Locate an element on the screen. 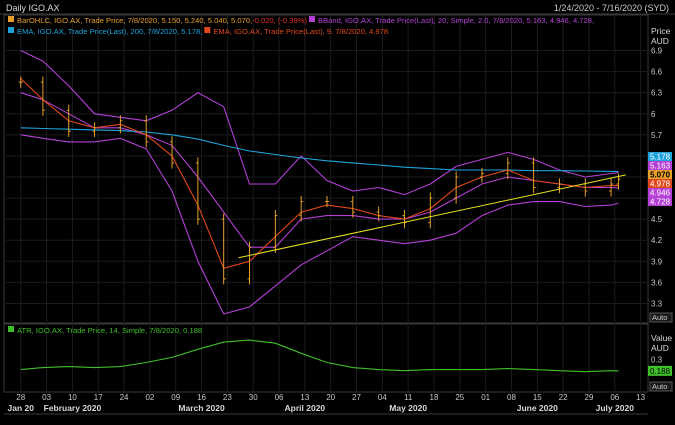 The image size is (675, 425). month-label: May 2020 is located at coordinates (408, 408).